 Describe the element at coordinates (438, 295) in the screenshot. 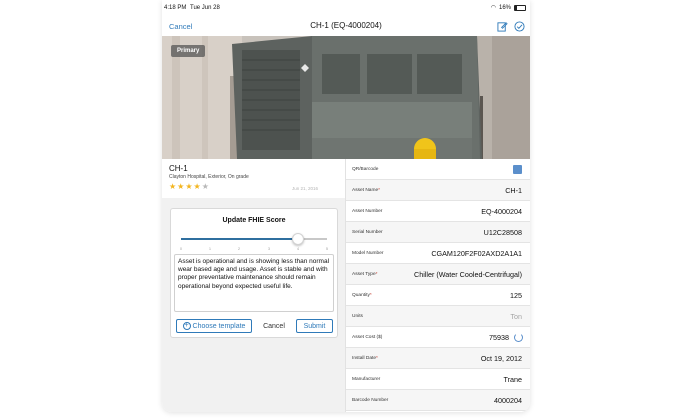

I see `field-row: Quantity* 125` at that location.